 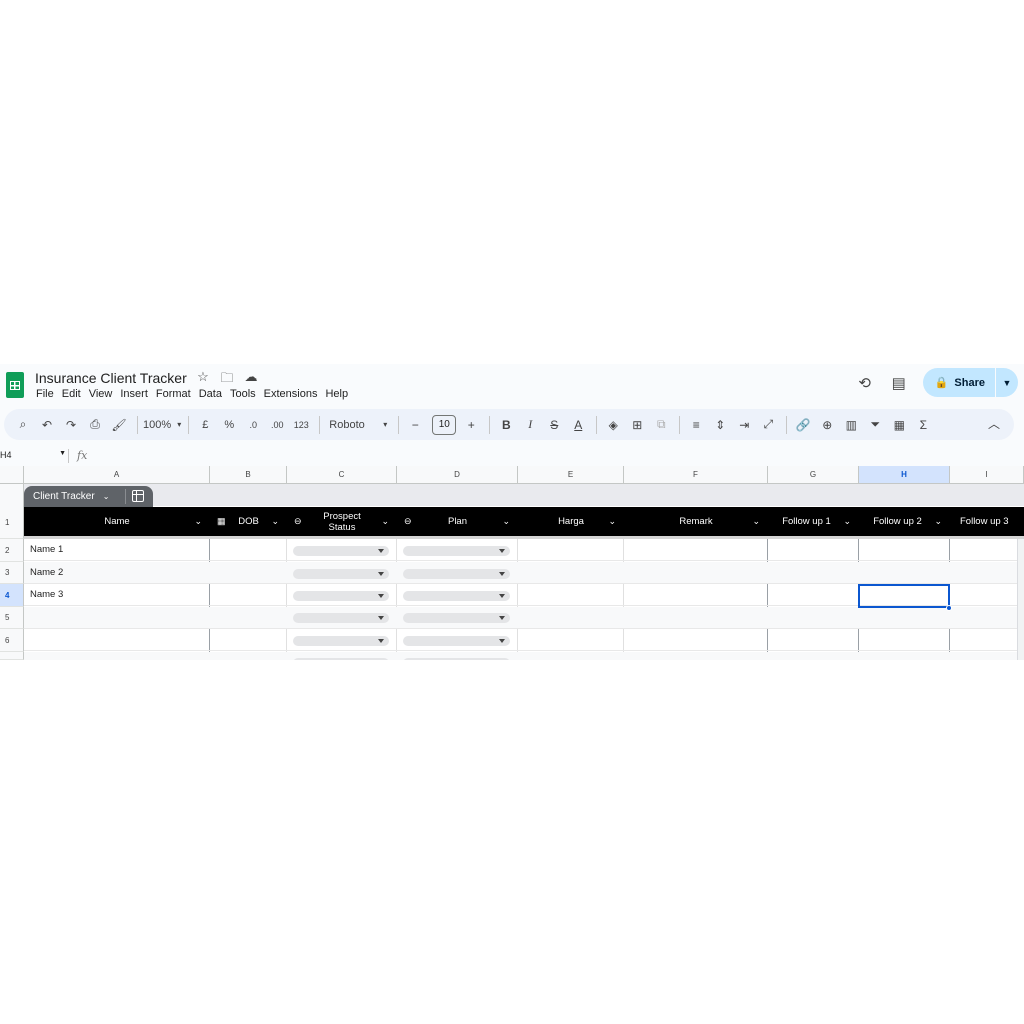 What do you see at coordinates (71, 394) in the screenshot?
I see `menu-edit: Edit` at bounding box center [71, 394].